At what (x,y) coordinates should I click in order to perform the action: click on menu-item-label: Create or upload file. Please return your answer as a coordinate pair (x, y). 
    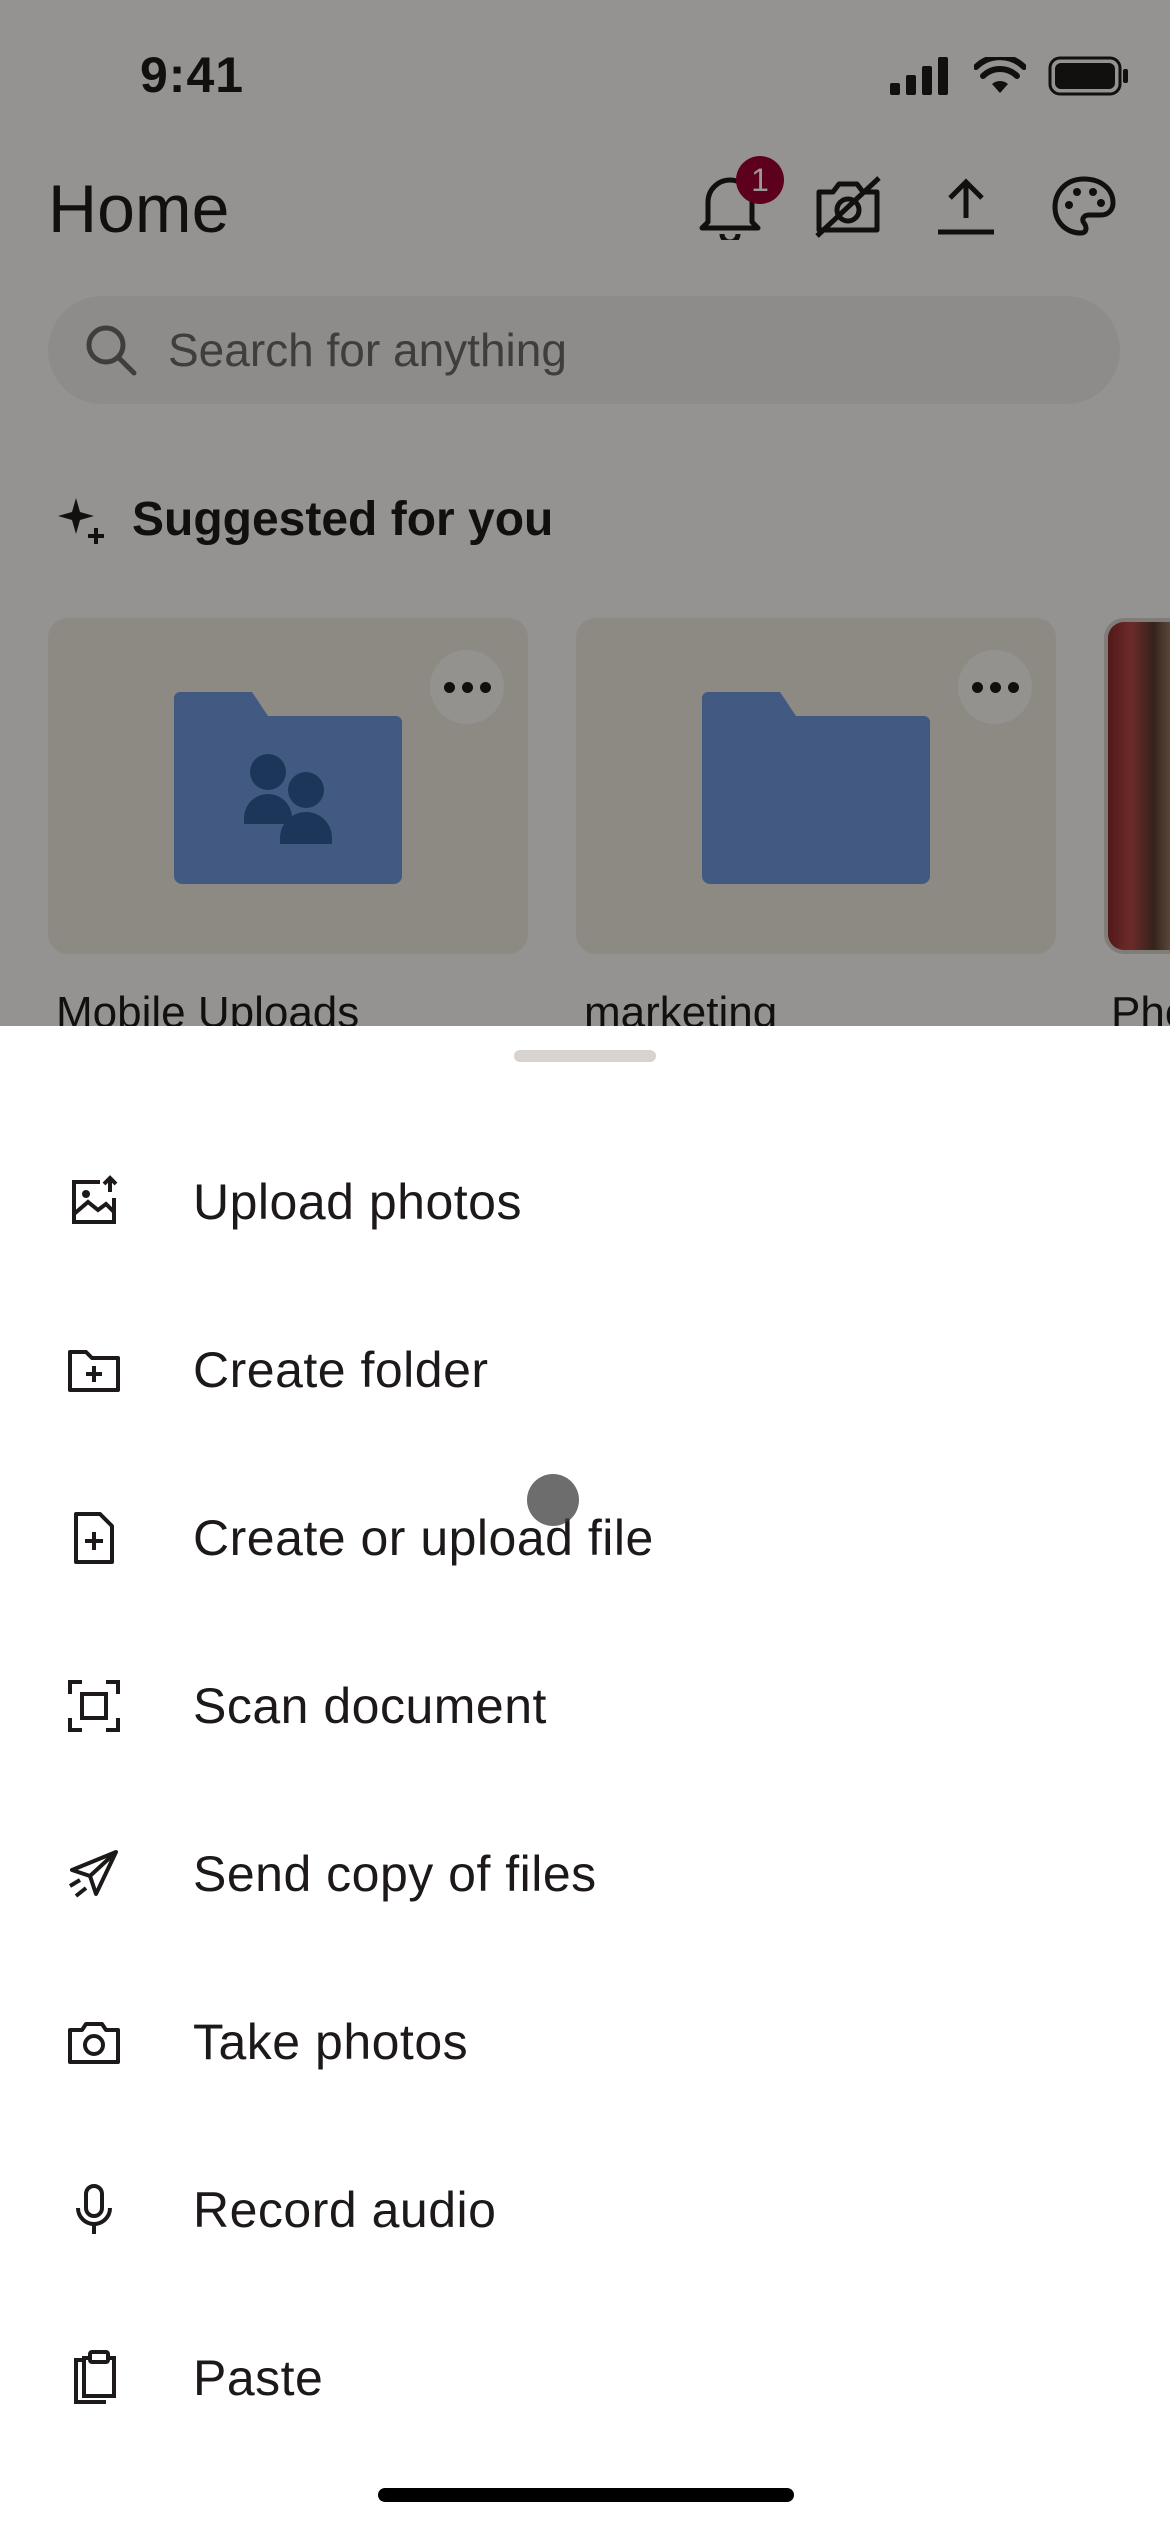
    Looking at the image, I should click on (423, 1538).